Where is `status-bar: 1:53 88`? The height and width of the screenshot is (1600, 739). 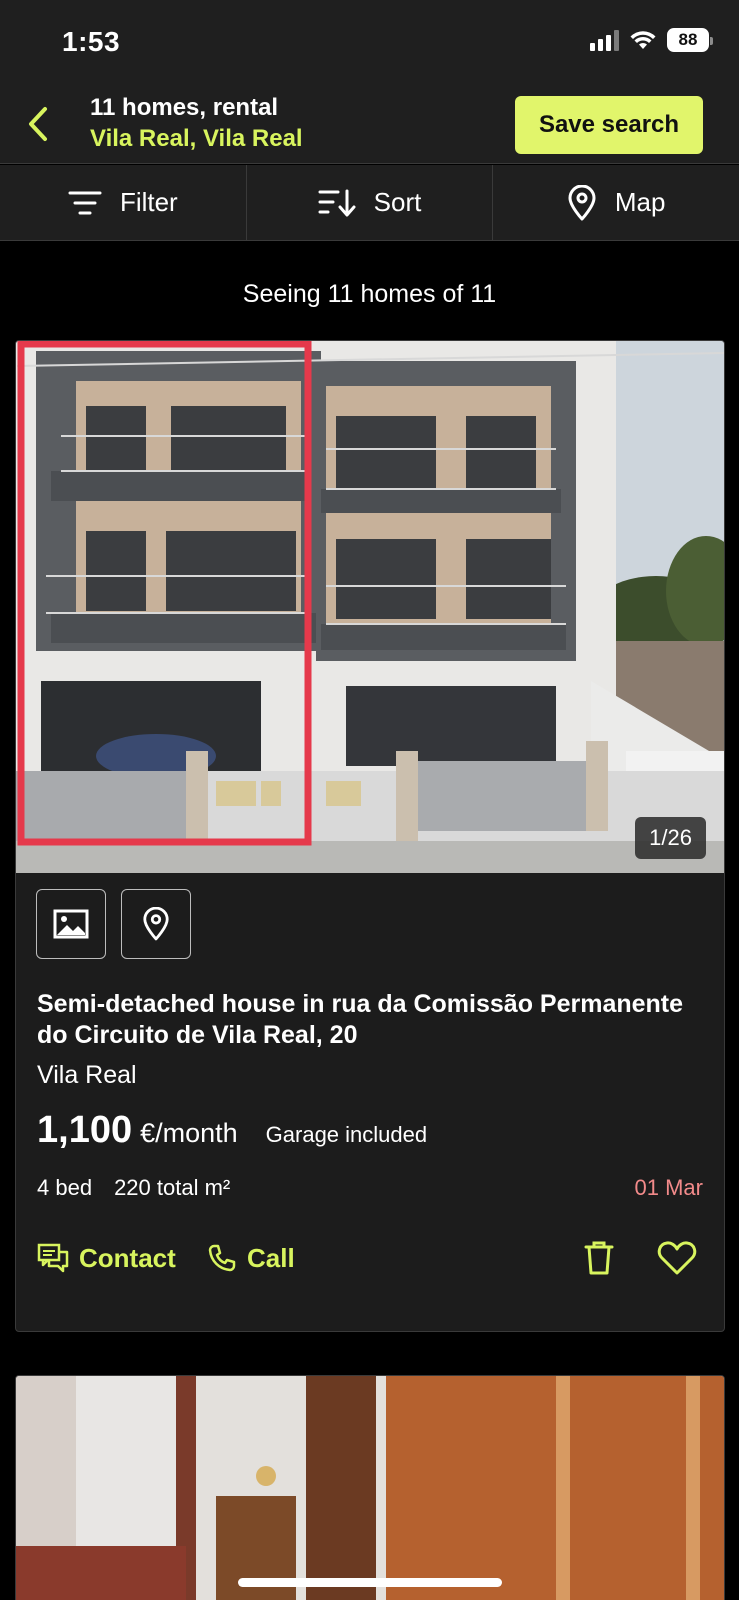 status-bar: 1:53 88 is located at coordinates (369, 44).